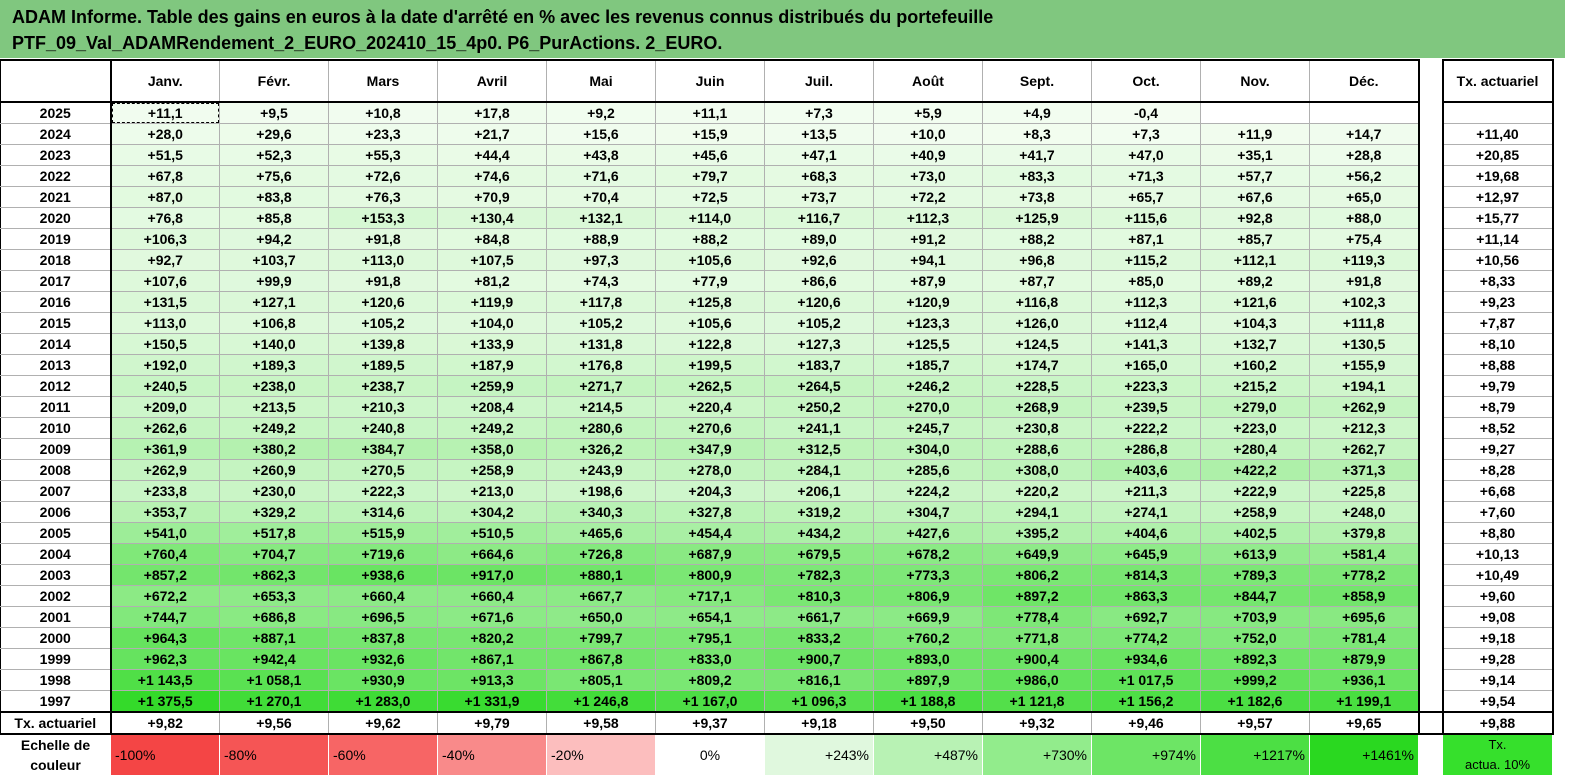  I want to click on gain-cell: +102,3, so click(1364, 302).